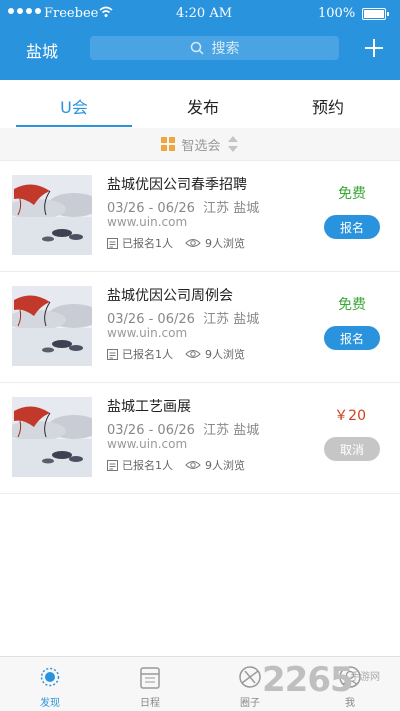  I want to click on discover-icon, so click(50, 677).